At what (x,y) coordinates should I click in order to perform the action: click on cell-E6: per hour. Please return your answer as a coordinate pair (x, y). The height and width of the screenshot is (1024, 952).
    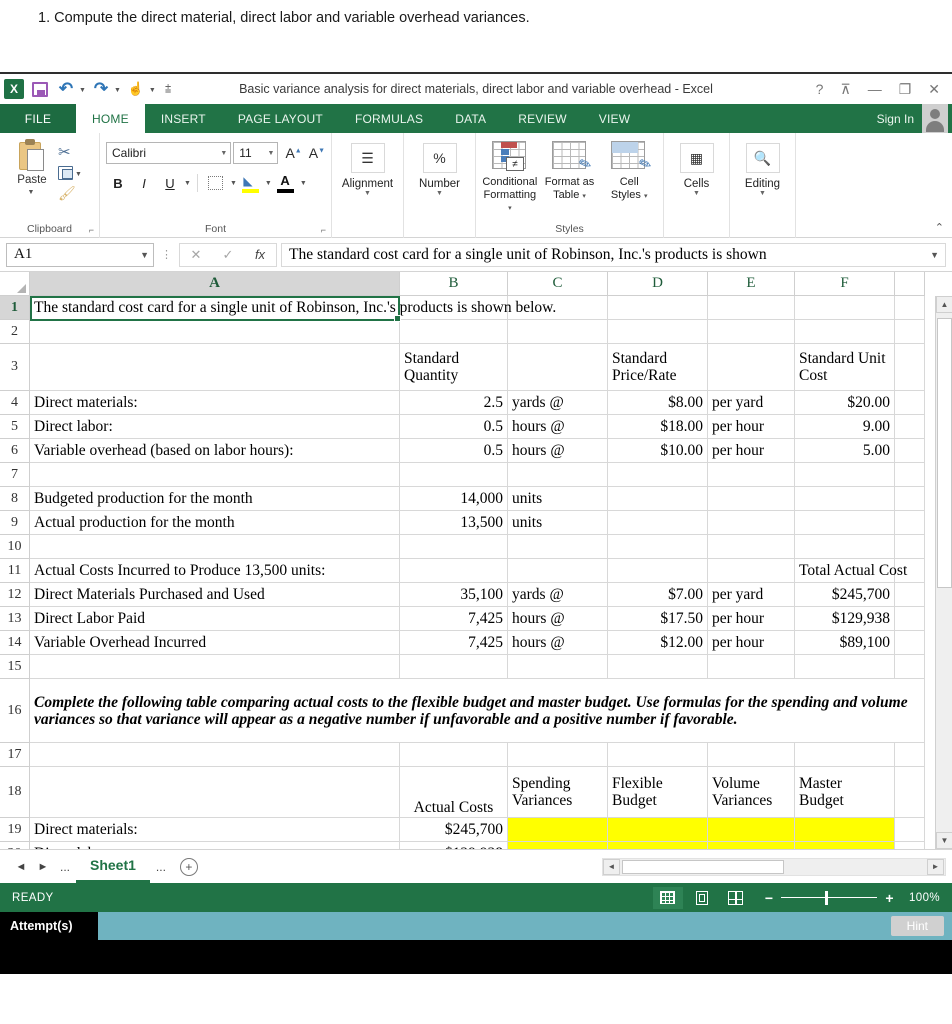
    Looking at the image, I should click on (751, 451).